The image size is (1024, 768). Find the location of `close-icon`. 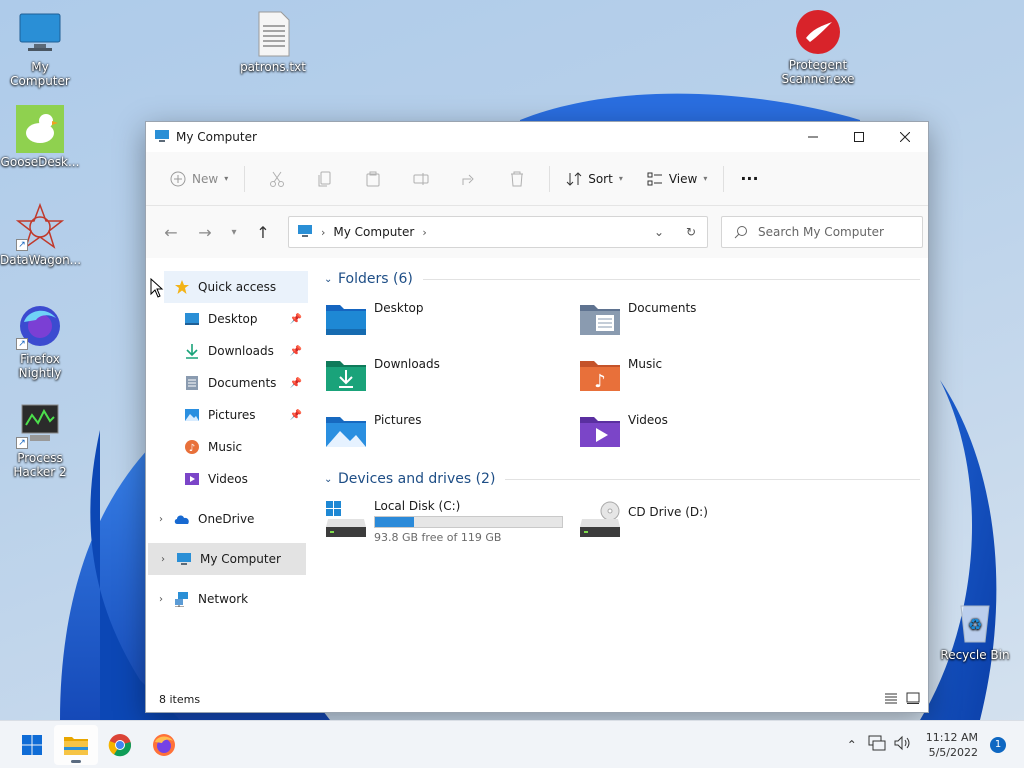

close-icon is located at coordinates (905, 137).